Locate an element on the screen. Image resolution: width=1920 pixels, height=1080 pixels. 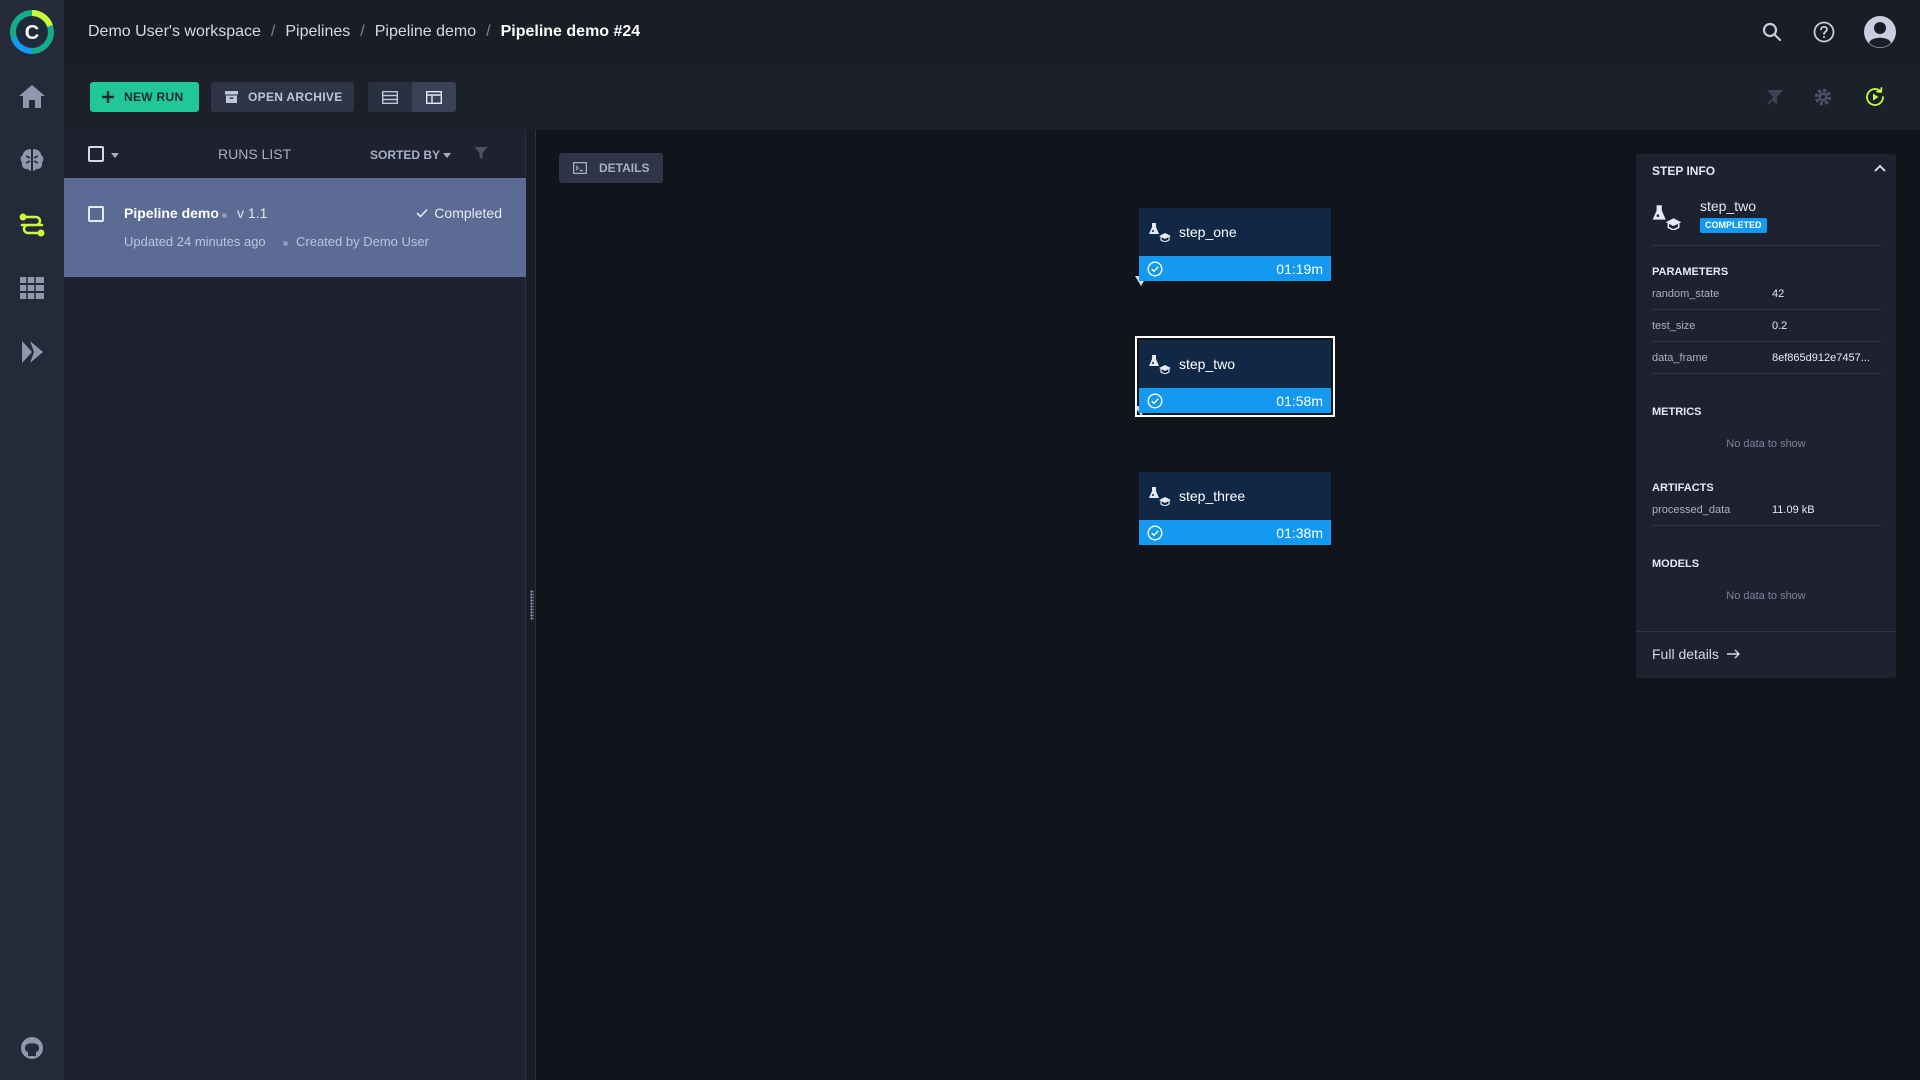
select-all-checkbox is located at coordinates (96, 154).